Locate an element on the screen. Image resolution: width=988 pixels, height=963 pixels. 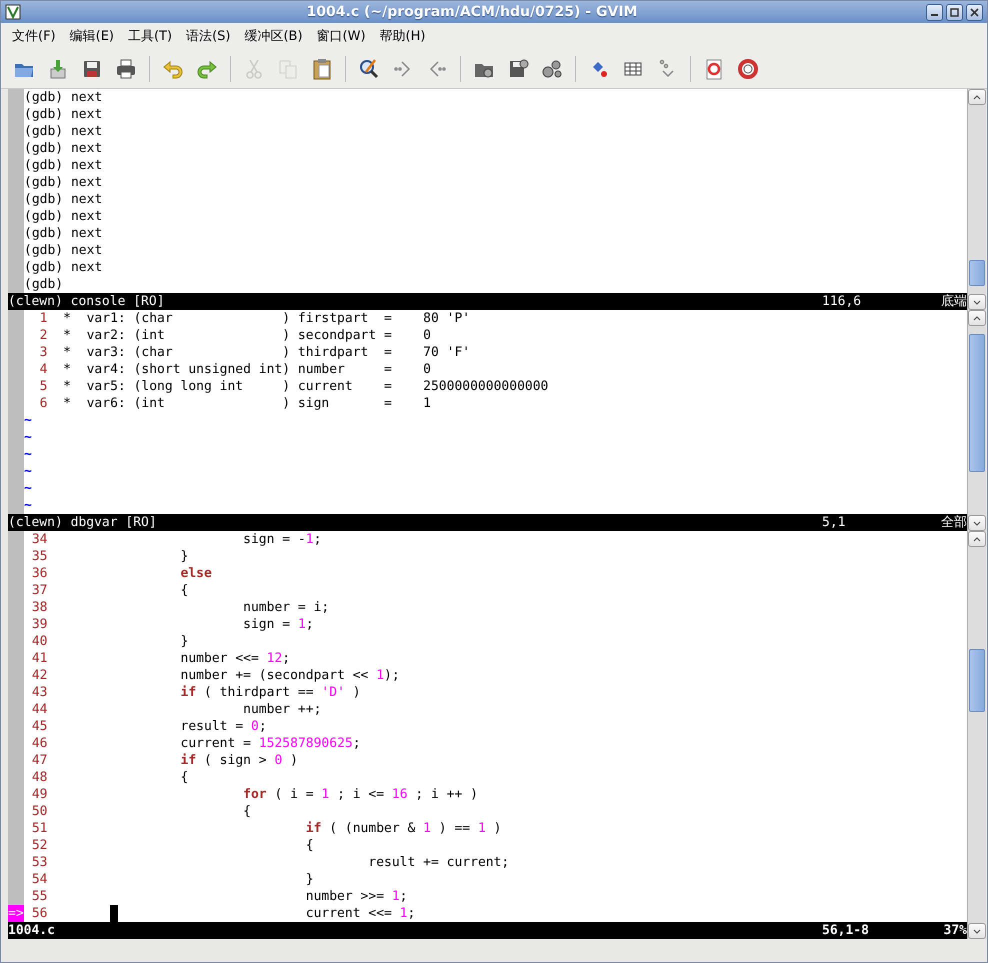
line-number: 47 is located at coordinates (39, 760).